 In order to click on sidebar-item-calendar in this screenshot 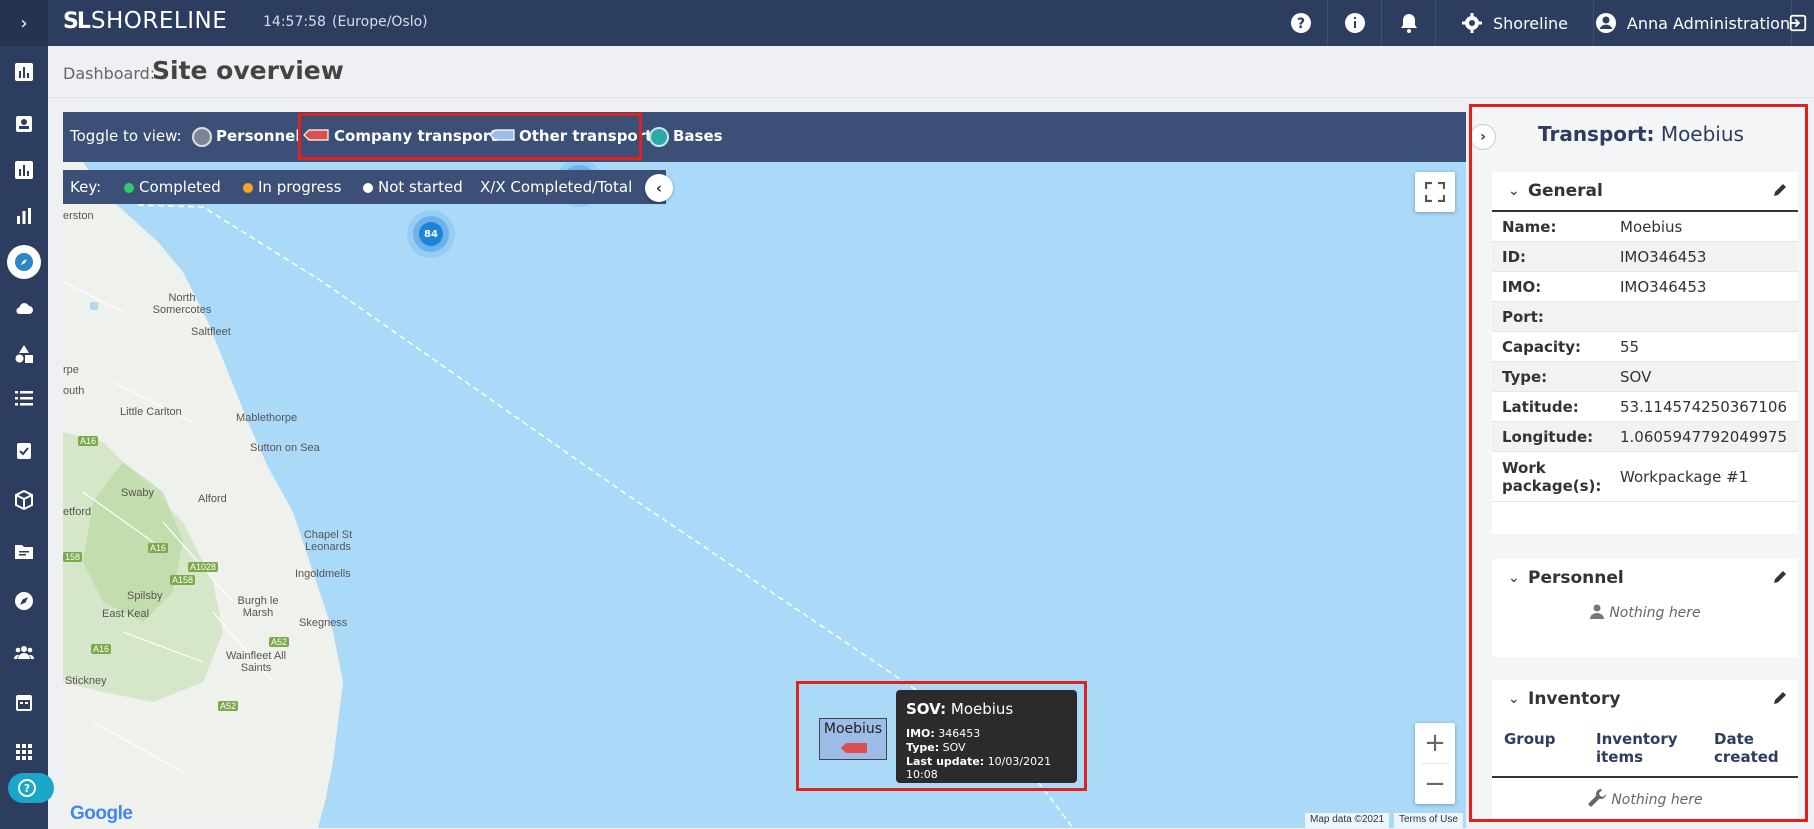, I will do `click(24, 702)`.